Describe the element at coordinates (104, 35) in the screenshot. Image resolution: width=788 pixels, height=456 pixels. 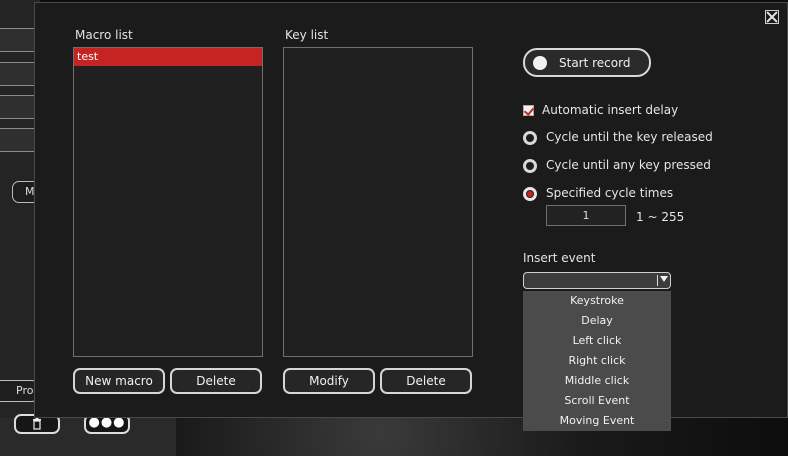
I see `macro-list-label: Macro list` at that location.